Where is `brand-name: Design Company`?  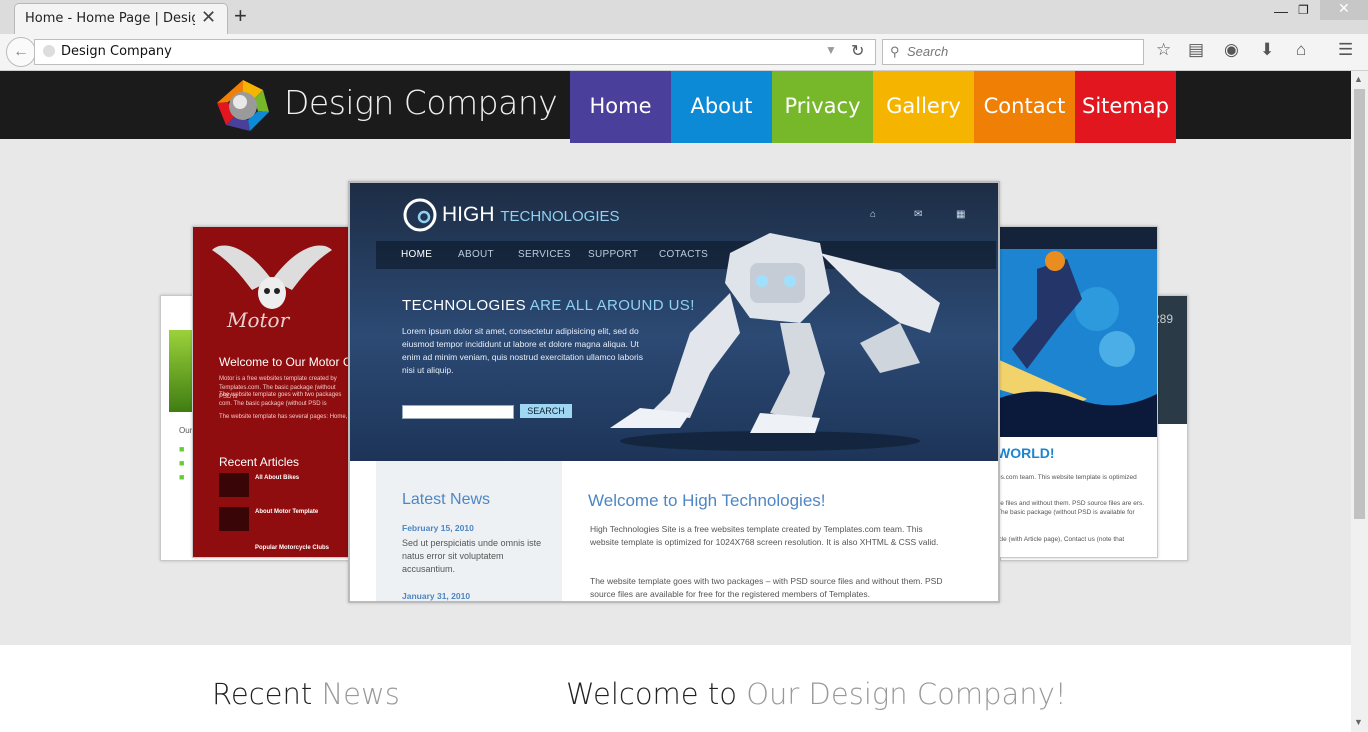 brand-name: Design Company is located at coordinates (421, 102).